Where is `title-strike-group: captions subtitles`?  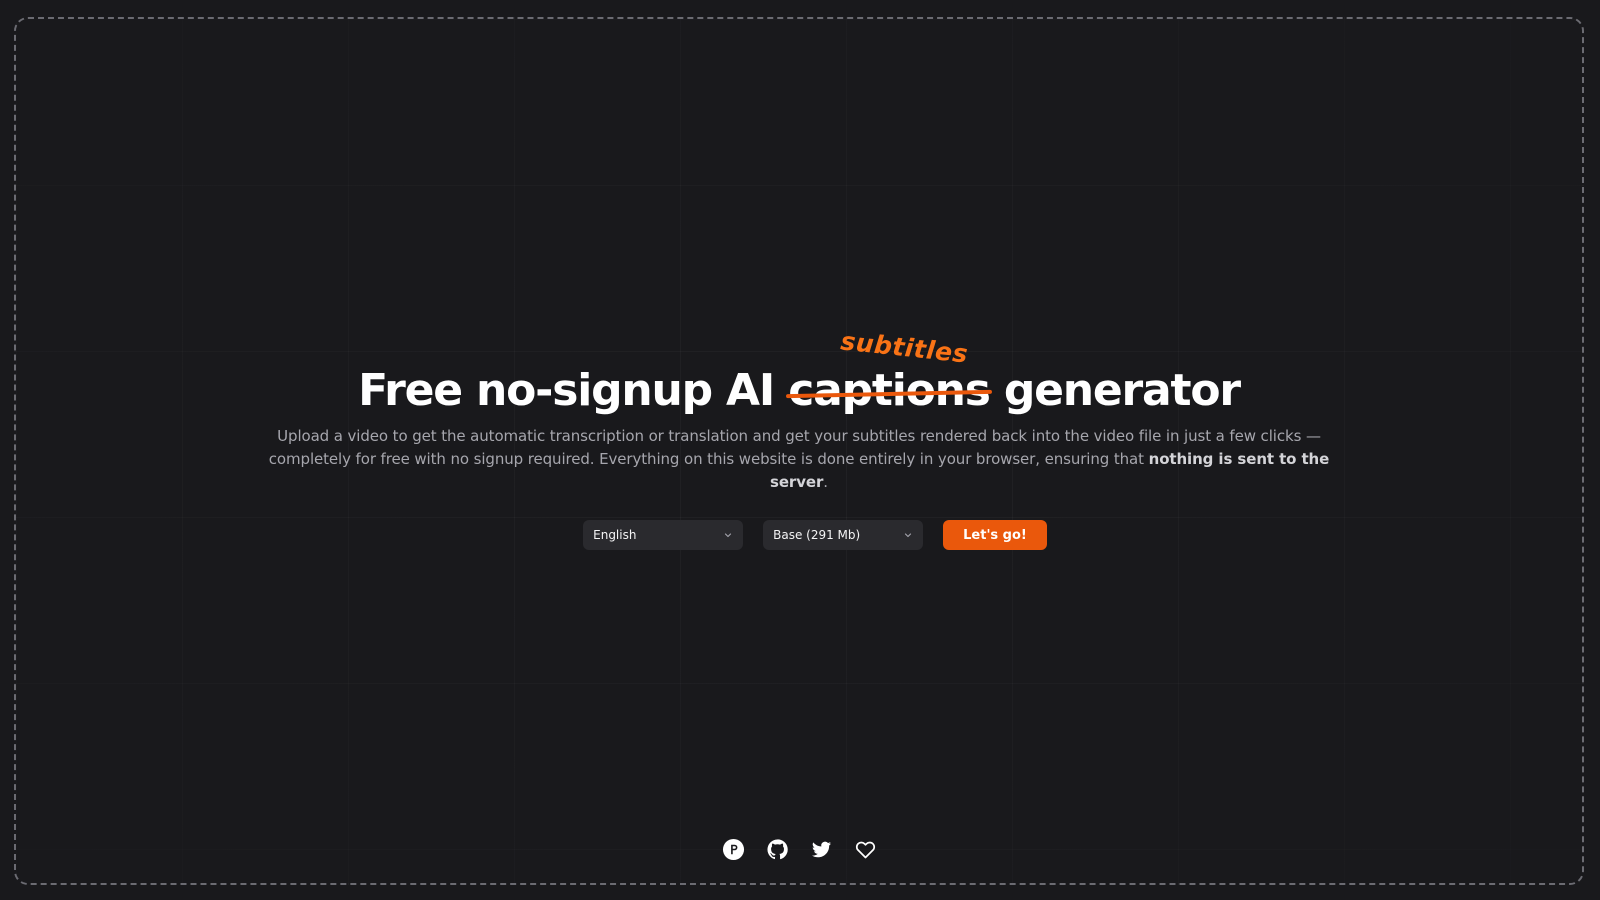
title-strike-group: captions subtitles is located at coordinates (889, 369).